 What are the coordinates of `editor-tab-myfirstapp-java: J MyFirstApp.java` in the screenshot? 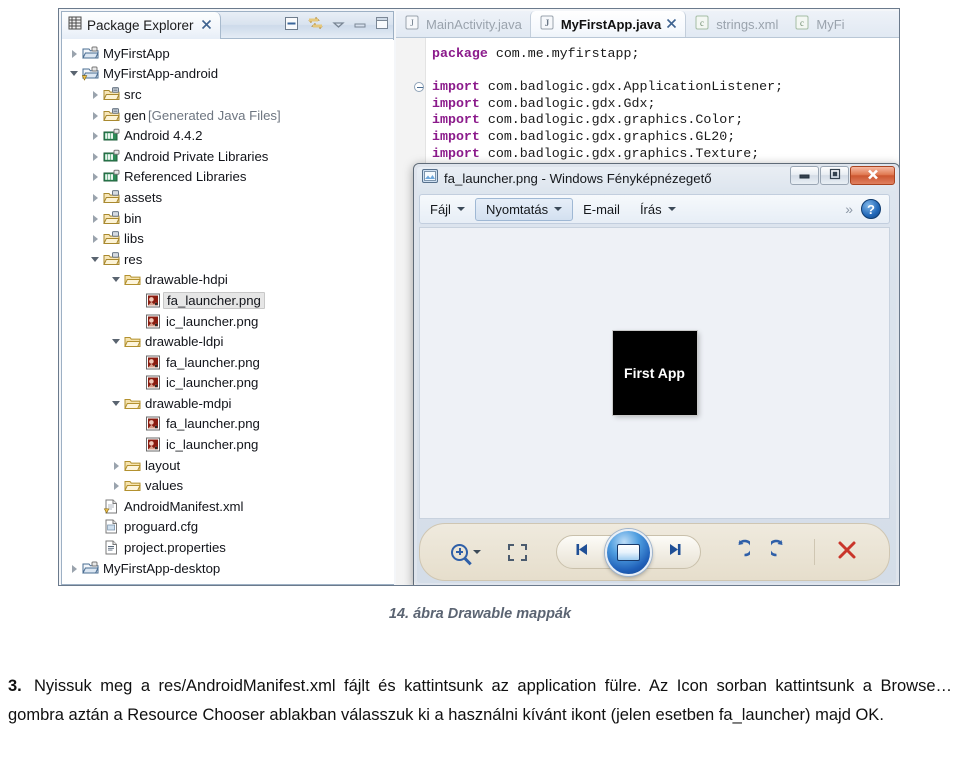 It's located at (608, 24).